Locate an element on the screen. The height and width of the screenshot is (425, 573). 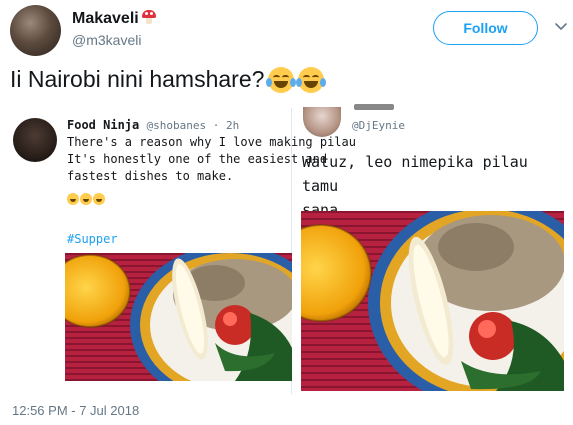
tweet-text-content: Ii Nairobi nini hamshare? is located at coordinates (137, 79).